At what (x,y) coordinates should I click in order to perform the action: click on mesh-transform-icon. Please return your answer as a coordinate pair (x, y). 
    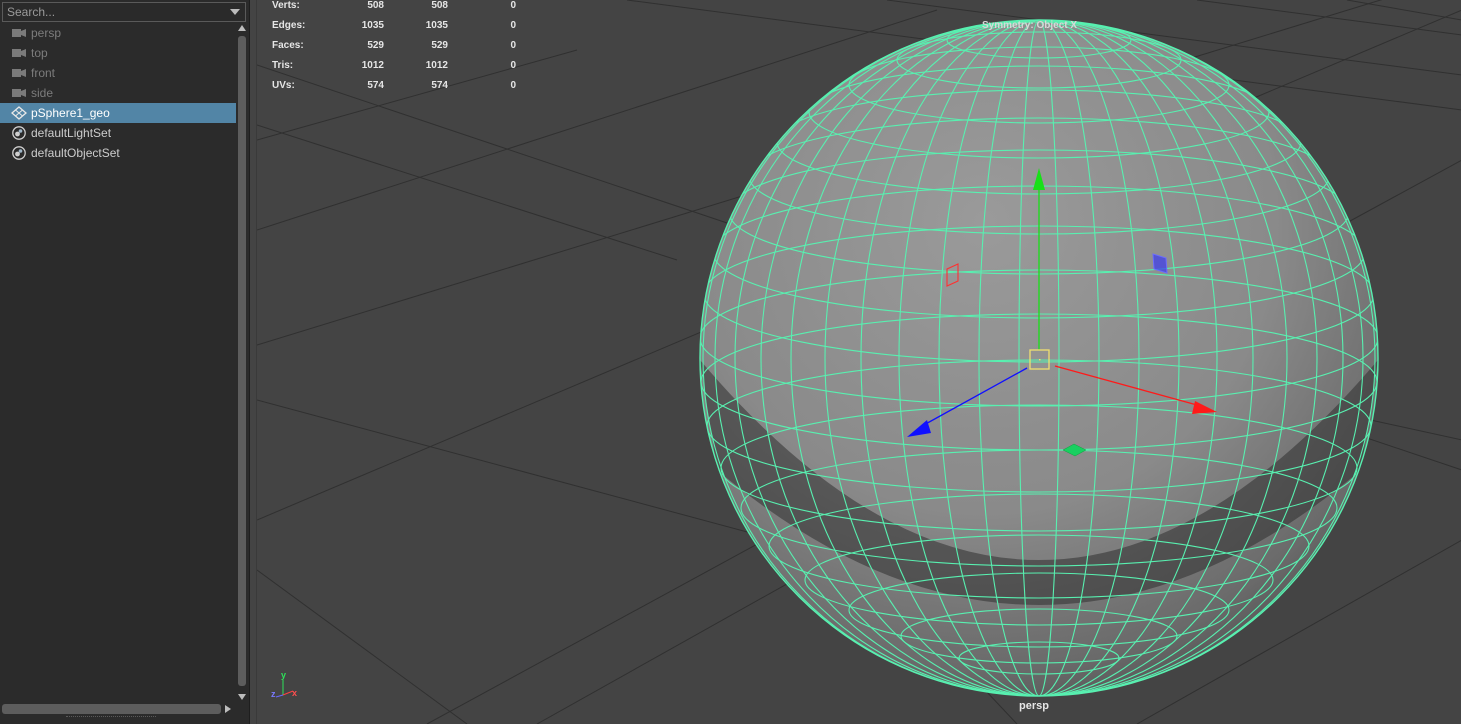
    Looking at the image, I should click on (19, 113).